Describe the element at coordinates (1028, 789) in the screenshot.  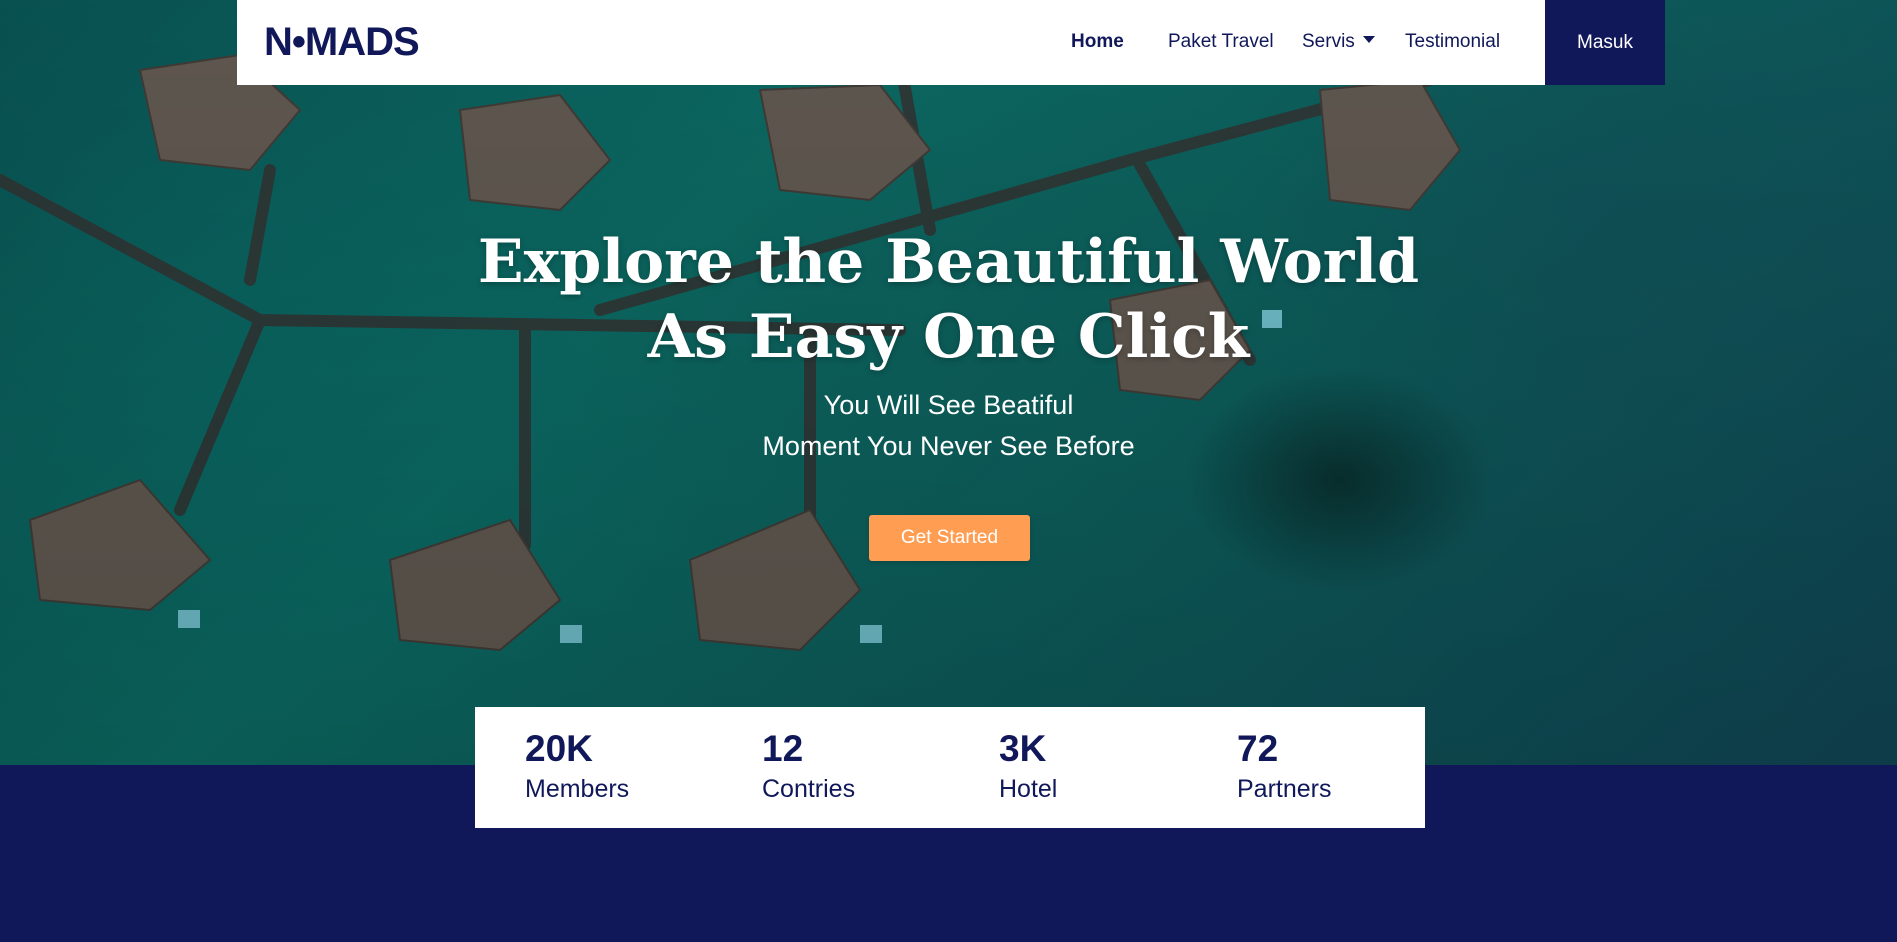
I see `stat-label: Hotel` at that location.